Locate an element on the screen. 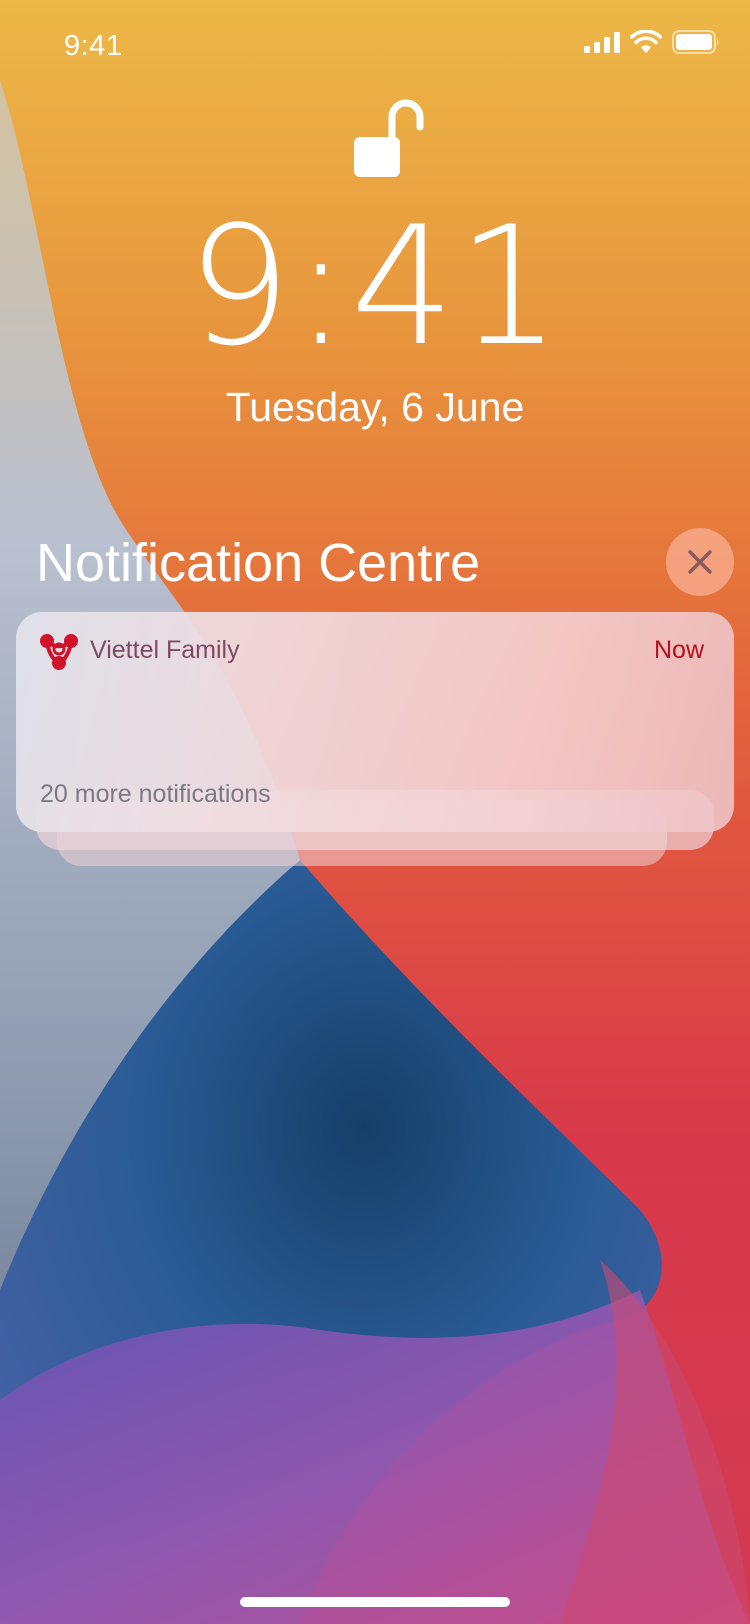  status-bar: 9:41 is located at coordinates (375, 45).